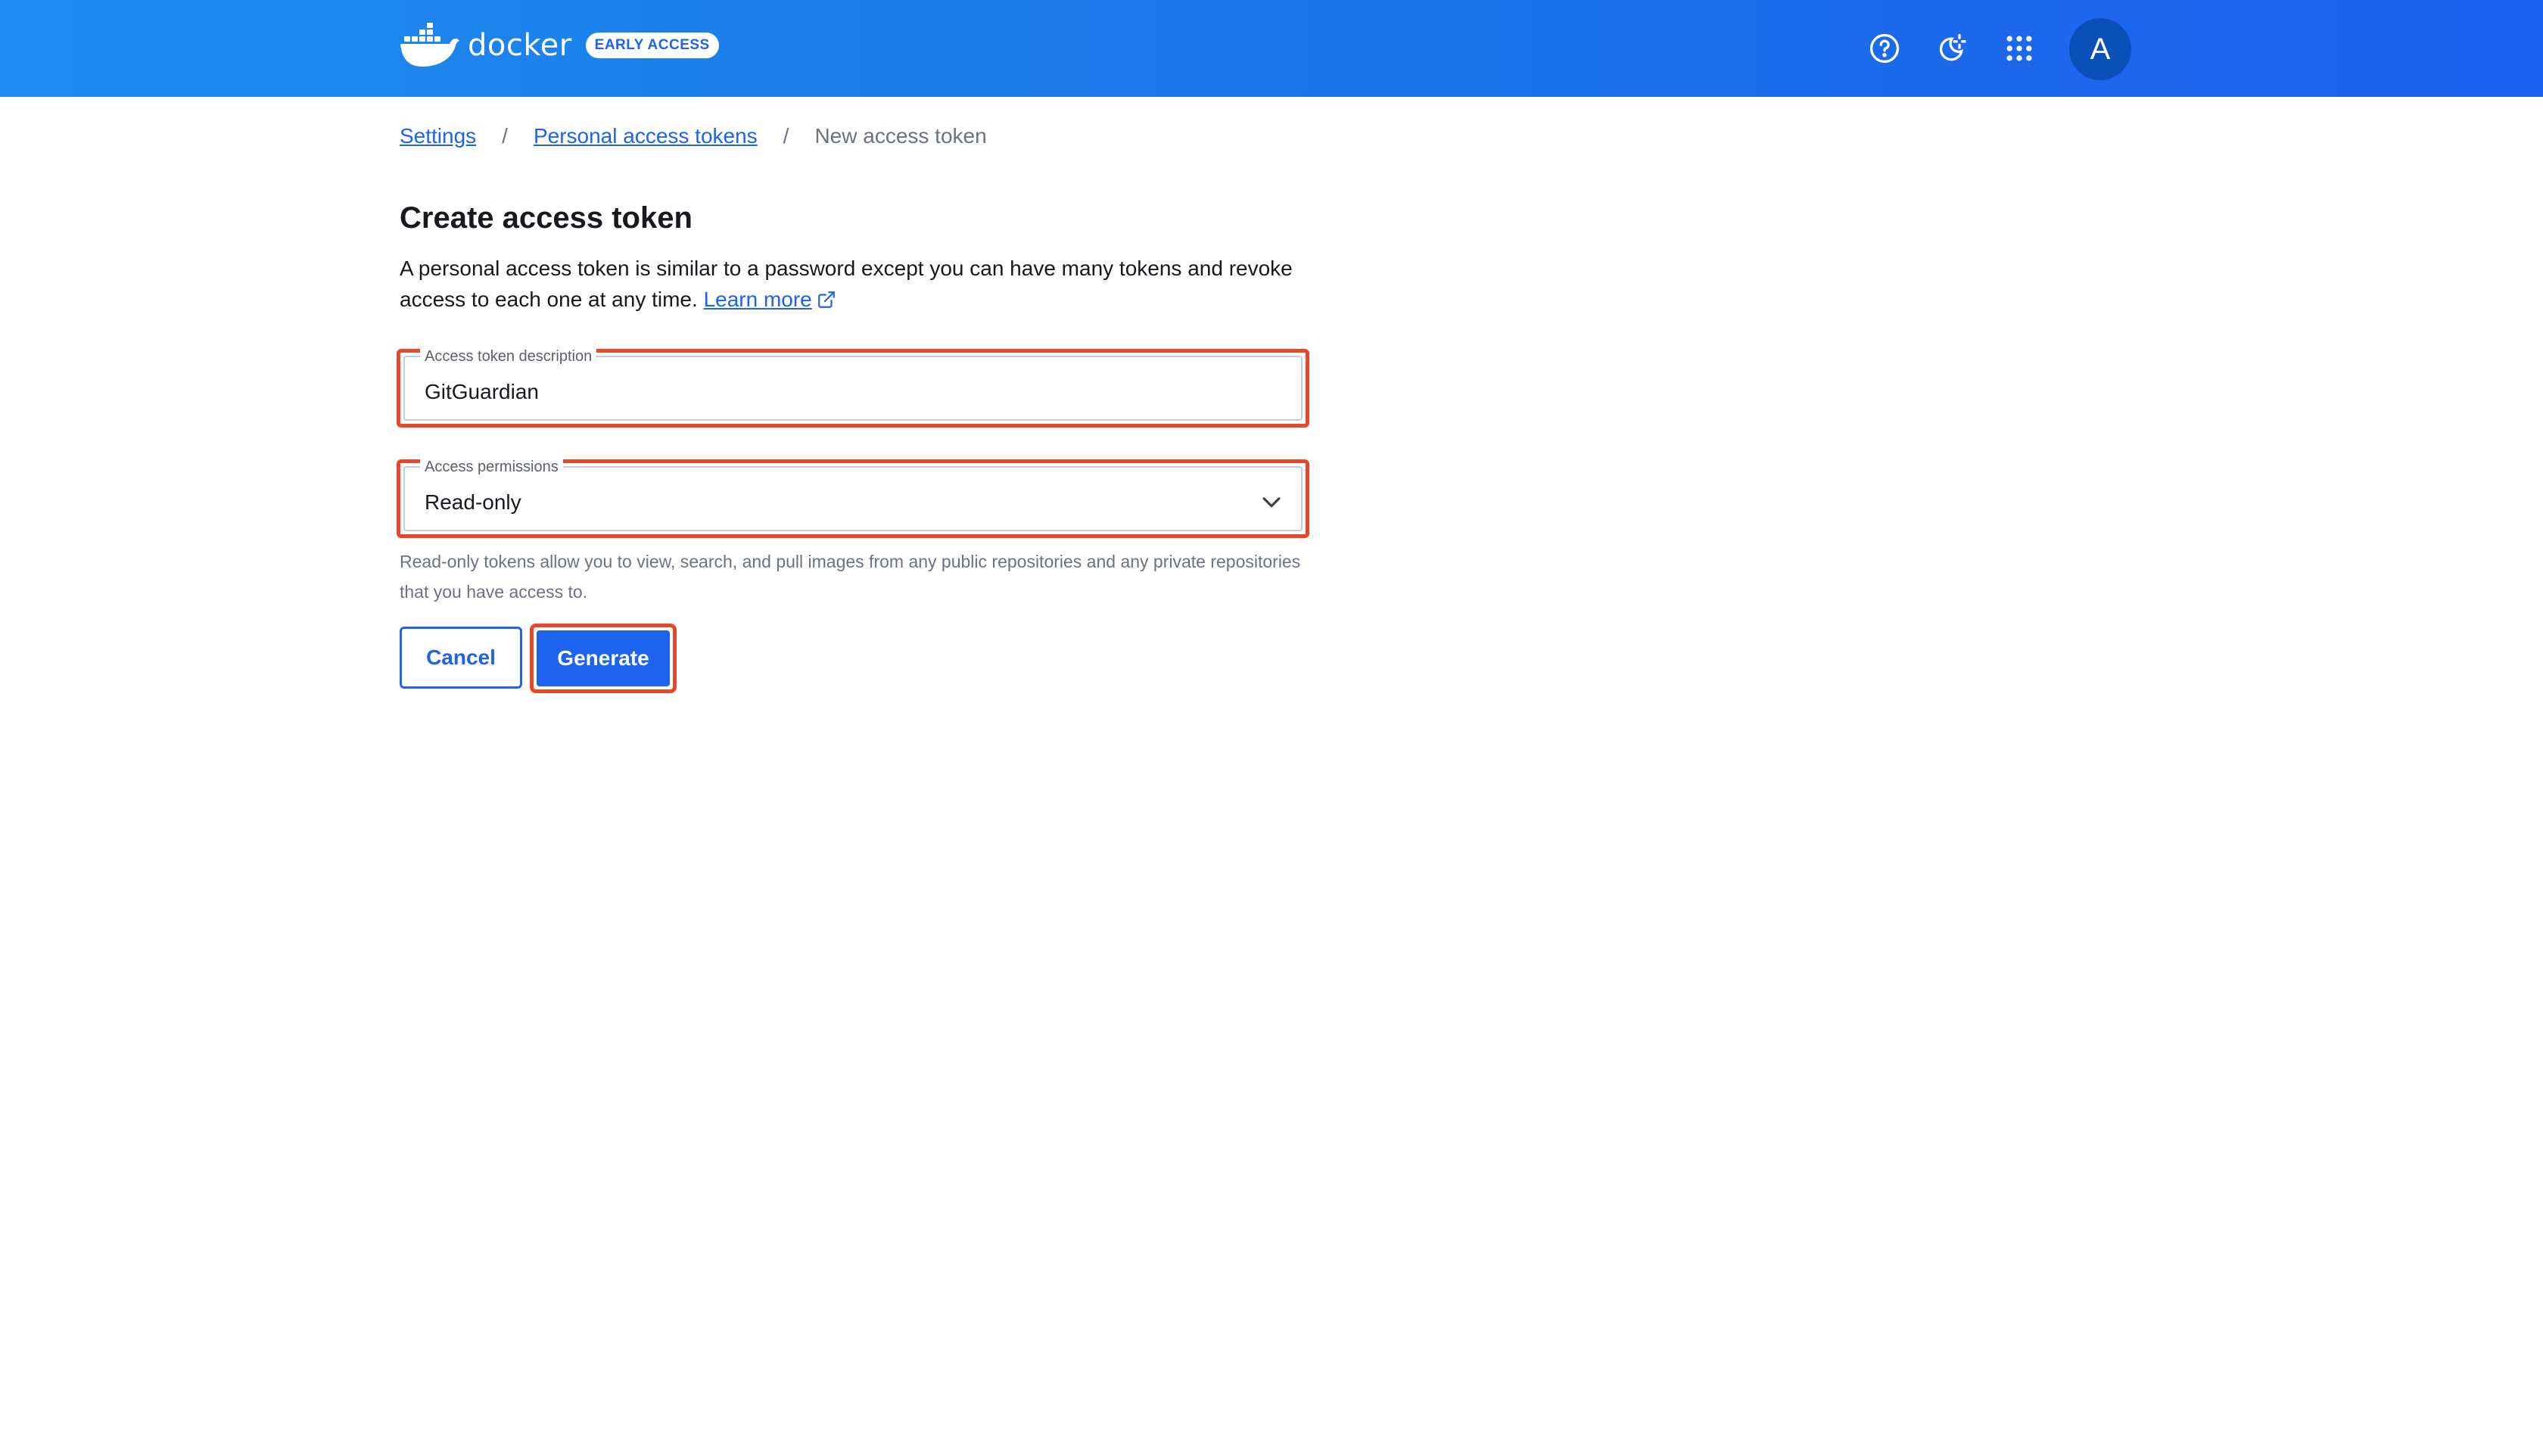 This screenshot has width=2543, height=1456. Describe the element at coordinates (900, 136) in the screenshot. I see `breadcrumb-current-page: New access token` at that location.